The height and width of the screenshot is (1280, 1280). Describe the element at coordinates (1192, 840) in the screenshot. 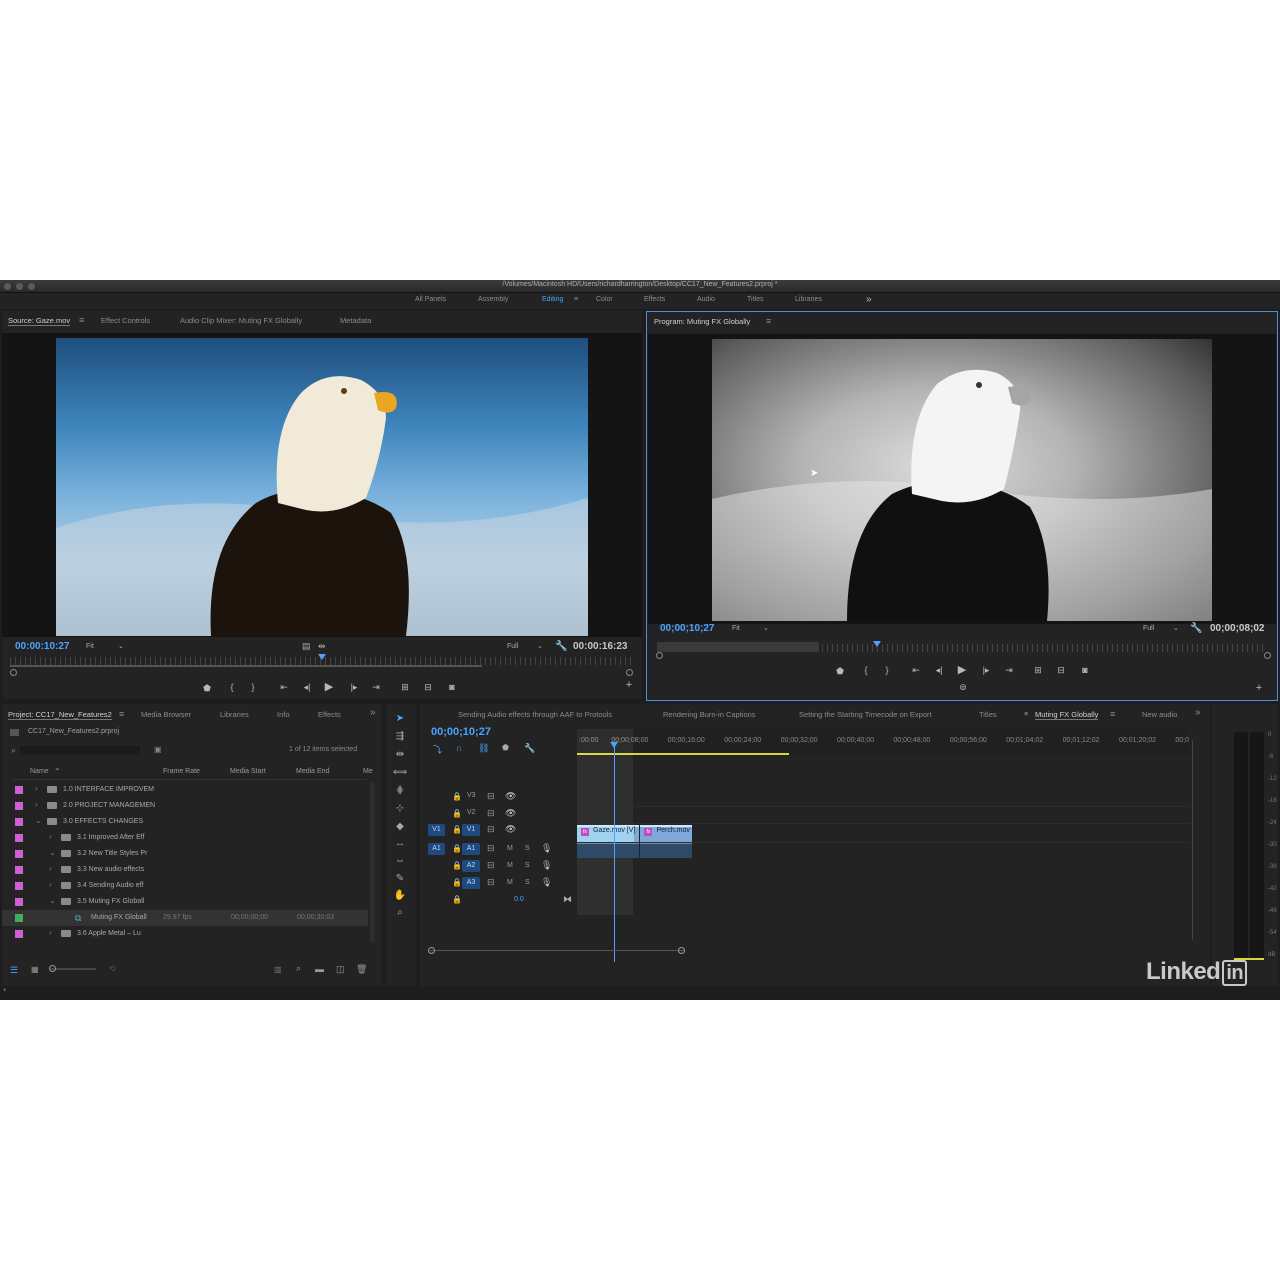

I see `timeline-vertical-scrollbar` at that location.